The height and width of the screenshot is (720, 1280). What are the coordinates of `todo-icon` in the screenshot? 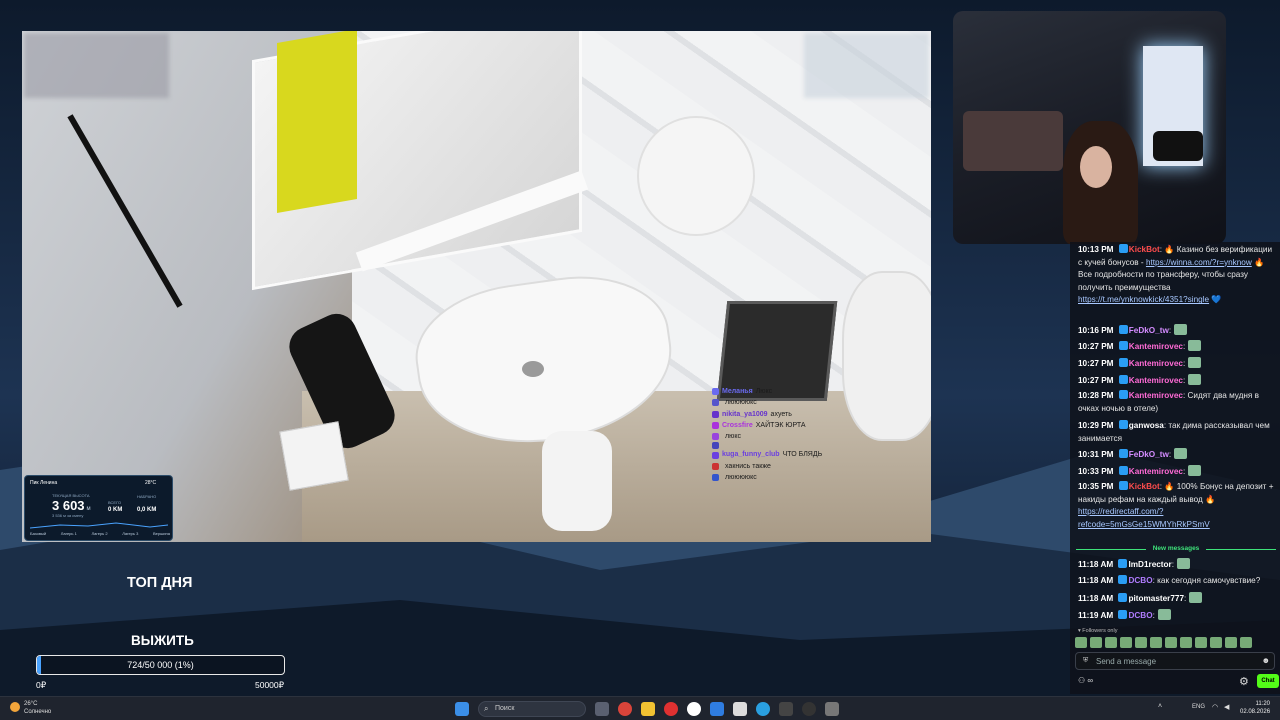 It's located at (717, 709).